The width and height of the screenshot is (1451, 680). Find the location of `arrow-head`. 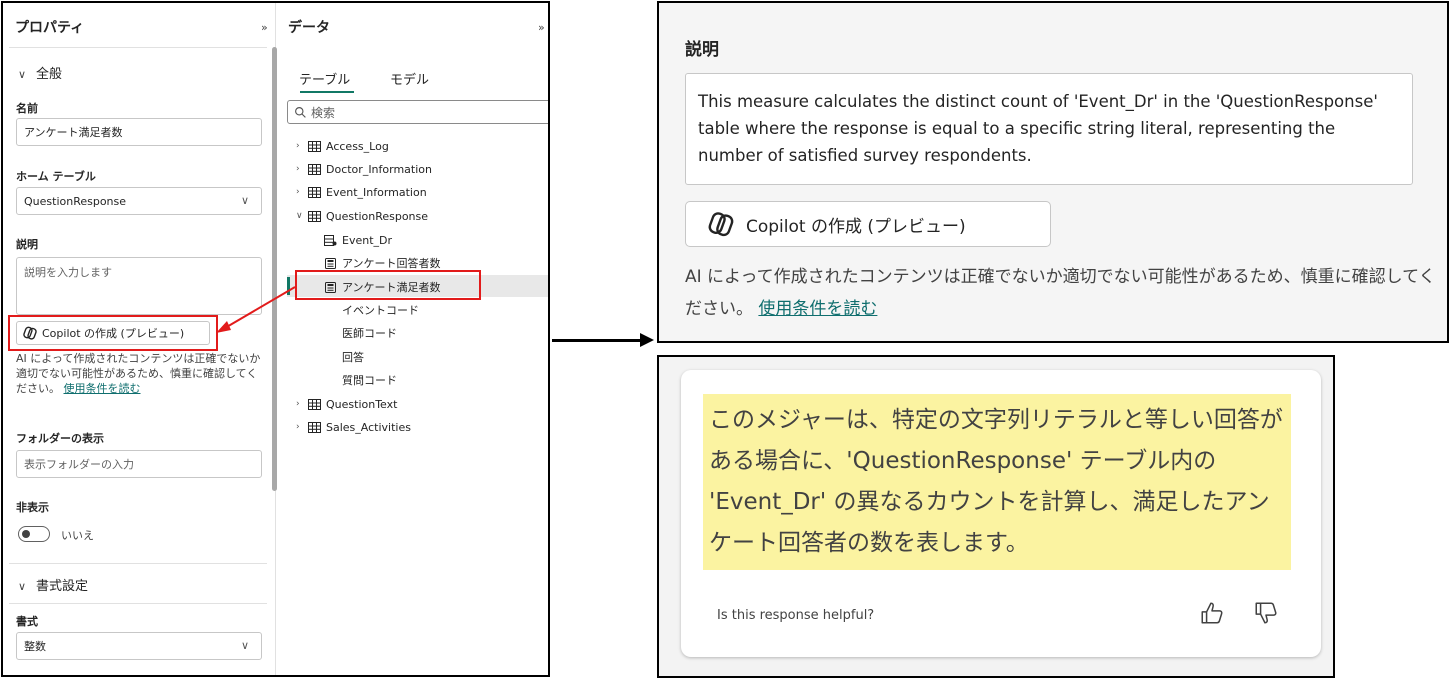

arrow-head is located at coordinates (647, 340).